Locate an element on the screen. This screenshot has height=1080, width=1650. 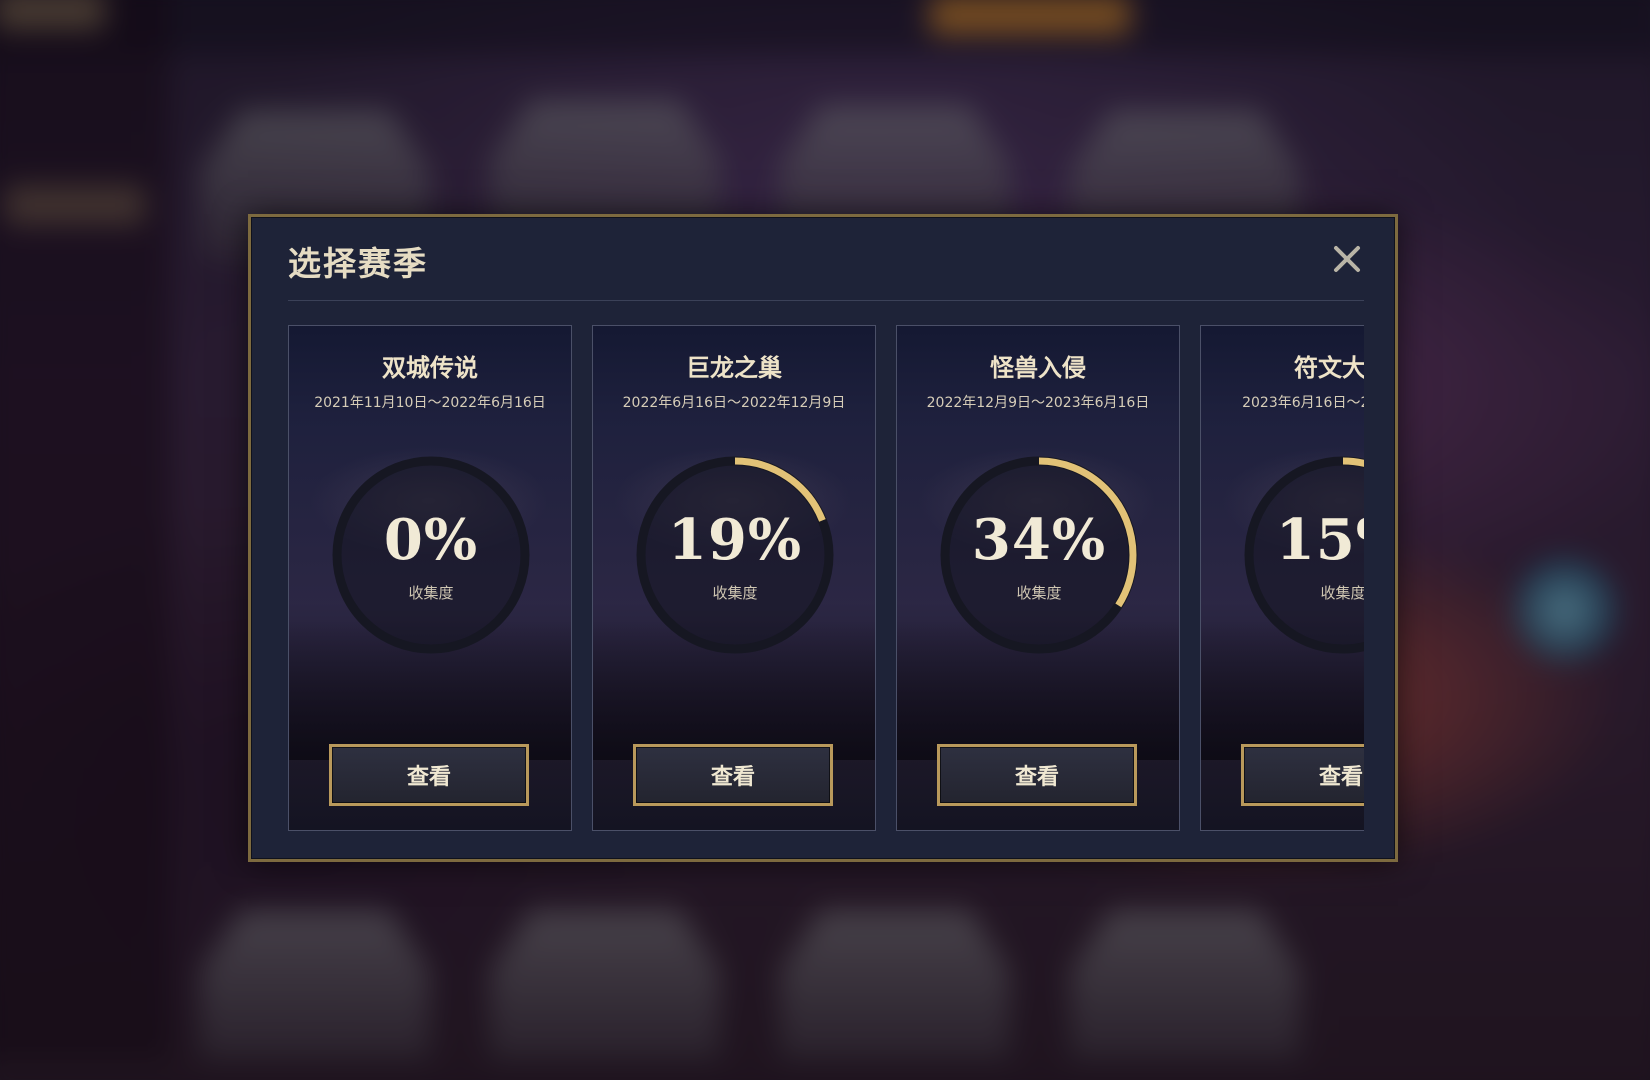
season-card: 符文大陆 2023年6月16日～2023年12月 15% 收集度 查看 is located at coordinates (1282, 578).